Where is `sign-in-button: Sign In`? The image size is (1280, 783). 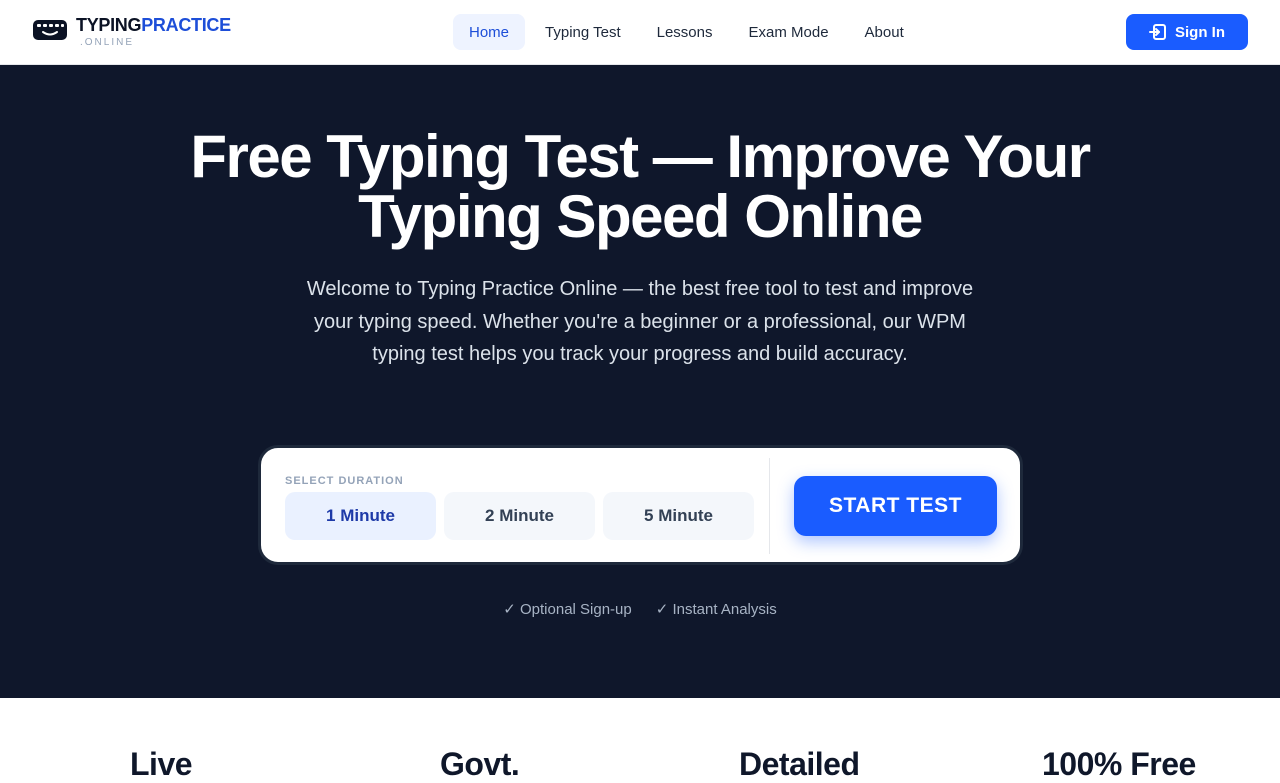
sign-in-button: Sign In is located at coordinates (1187, 32).